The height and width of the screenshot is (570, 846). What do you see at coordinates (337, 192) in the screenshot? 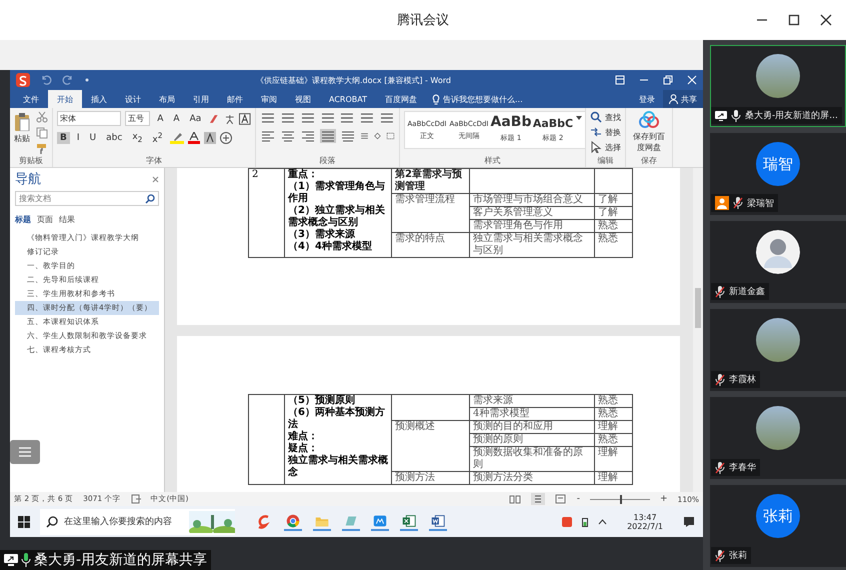
I see `key-point-text: （1）需求管理角色与作用` at bounding box center [337, 192].